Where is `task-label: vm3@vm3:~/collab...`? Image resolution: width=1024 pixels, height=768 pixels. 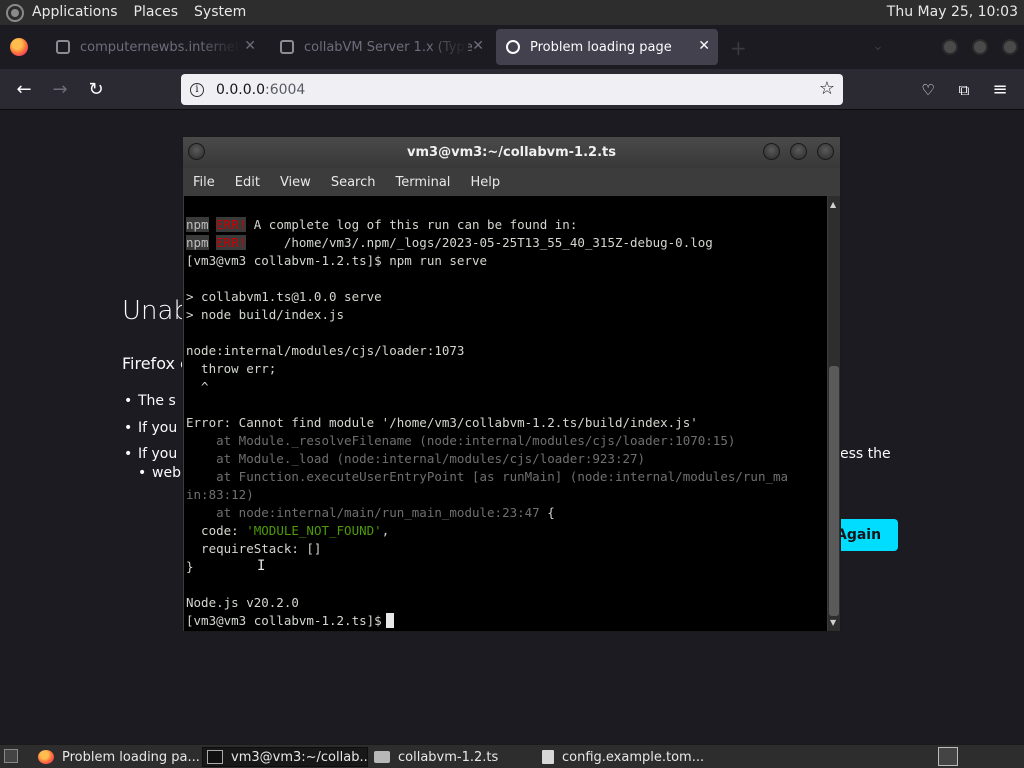
task-label: vm3@vm3:~/collab... is located at coordinates (299, 757).